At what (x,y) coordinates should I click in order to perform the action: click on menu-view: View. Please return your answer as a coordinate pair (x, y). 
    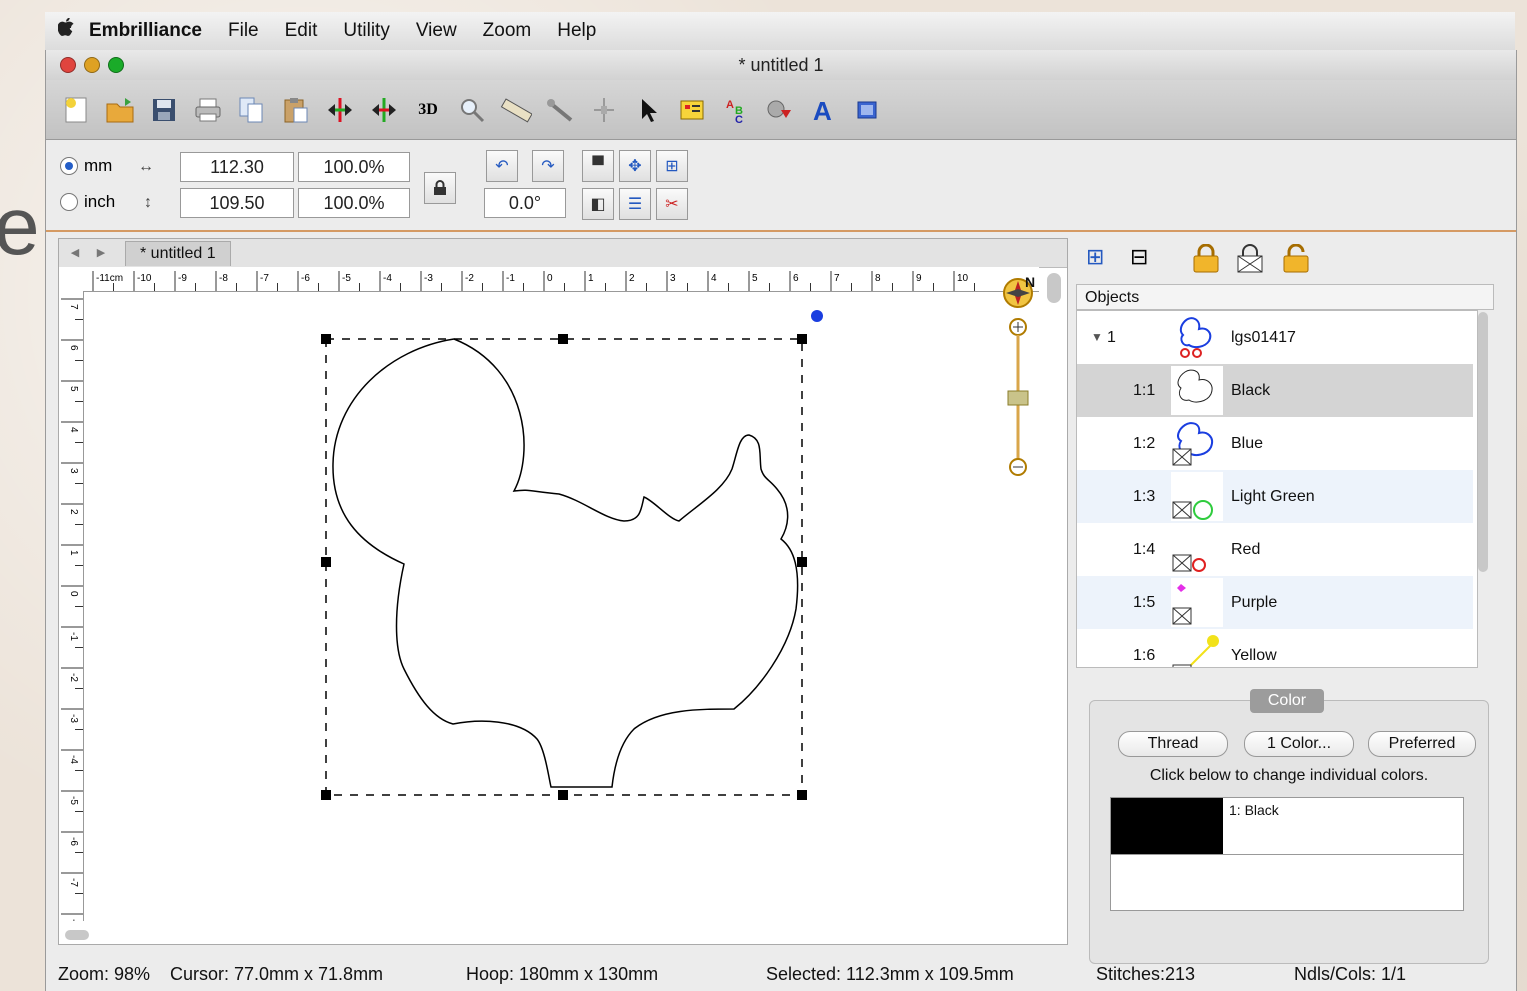
    Looking at the image, I should click on (436, 31).